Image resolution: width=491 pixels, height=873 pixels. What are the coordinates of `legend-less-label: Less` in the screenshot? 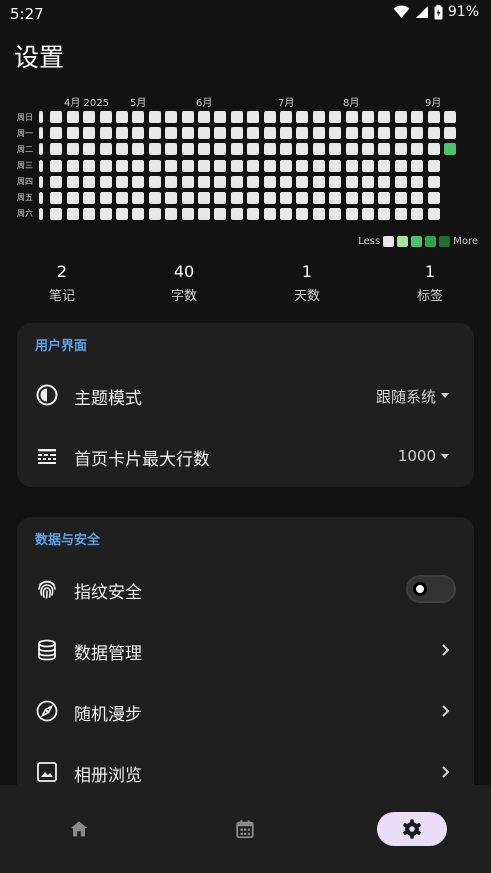 It's located at (369, 241).